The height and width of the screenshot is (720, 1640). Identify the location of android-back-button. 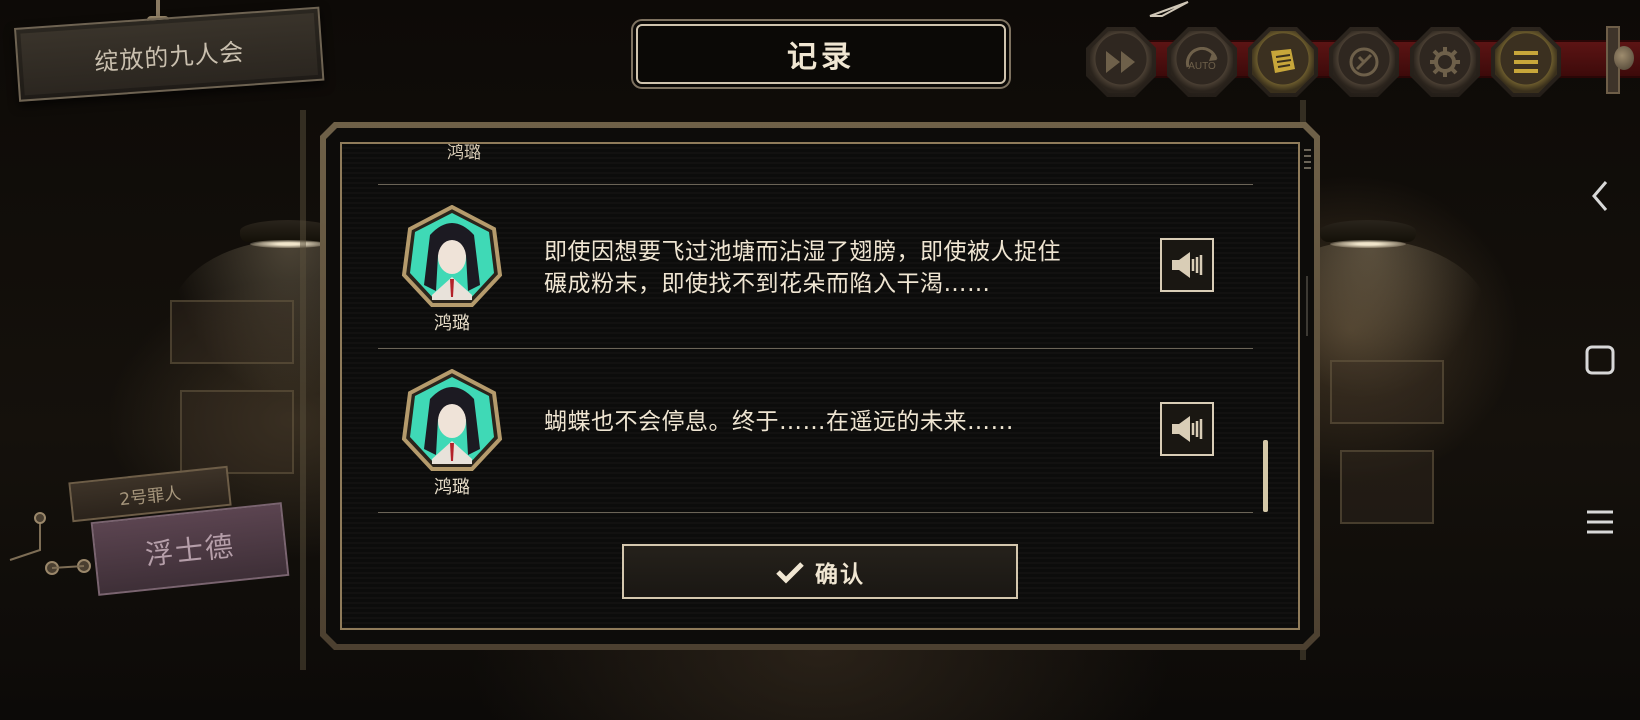
(1600, 196).